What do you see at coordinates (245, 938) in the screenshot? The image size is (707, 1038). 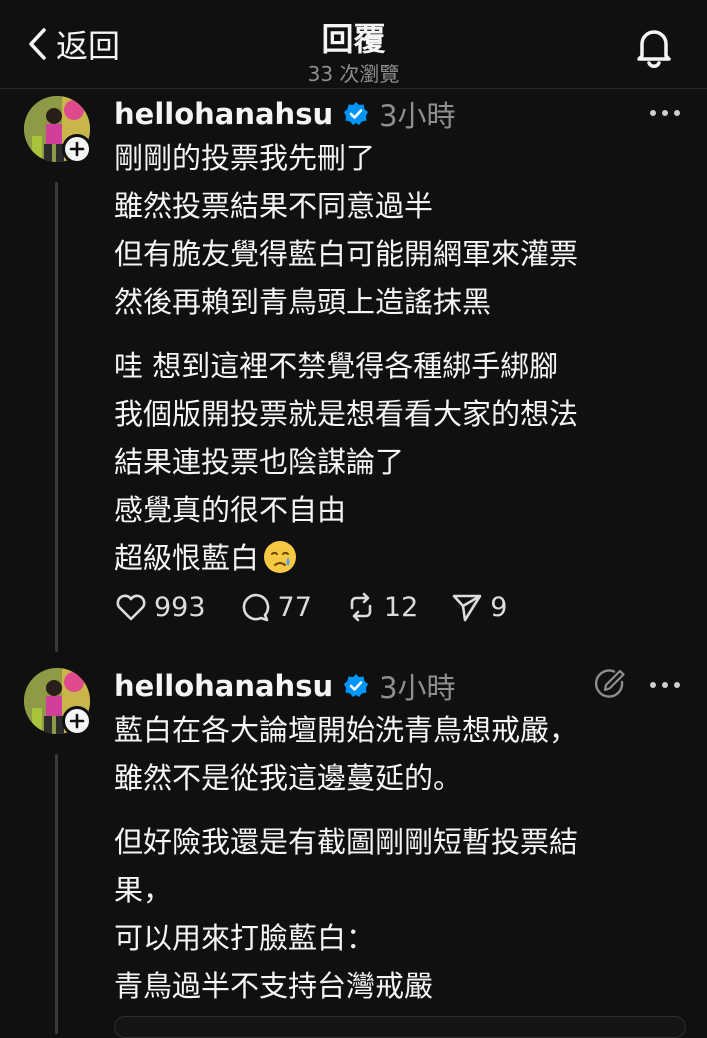 I see `text-line: 可以用來打臉藍白：` at bounding box center [245, 938].